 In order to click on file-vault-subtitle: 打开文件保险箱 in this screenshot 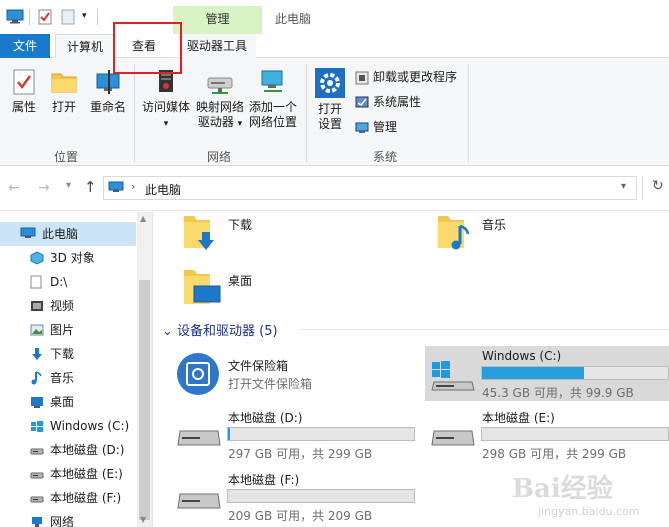, I will do `click(270, 384)`.